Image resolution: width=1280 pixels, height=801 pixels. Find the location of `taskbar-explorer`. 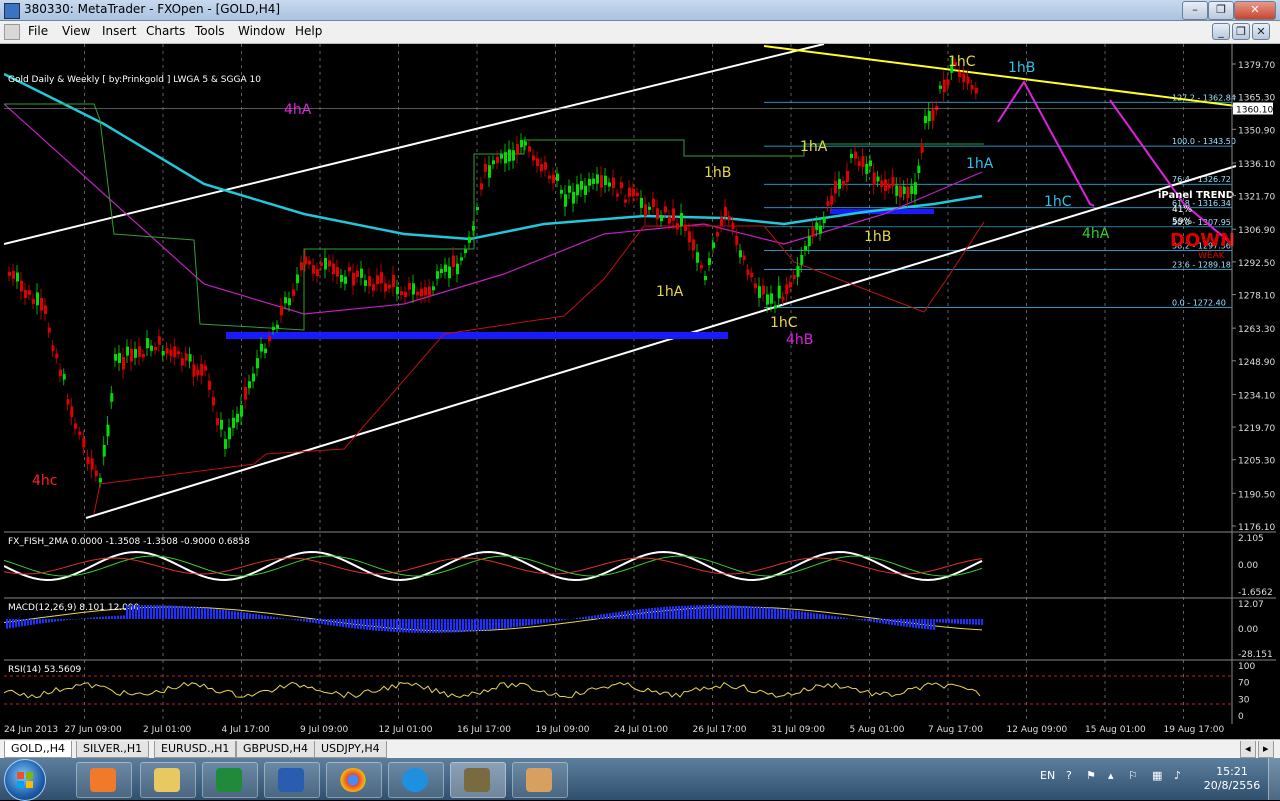

taskbar-explorer is located at coordinates (168, 780).